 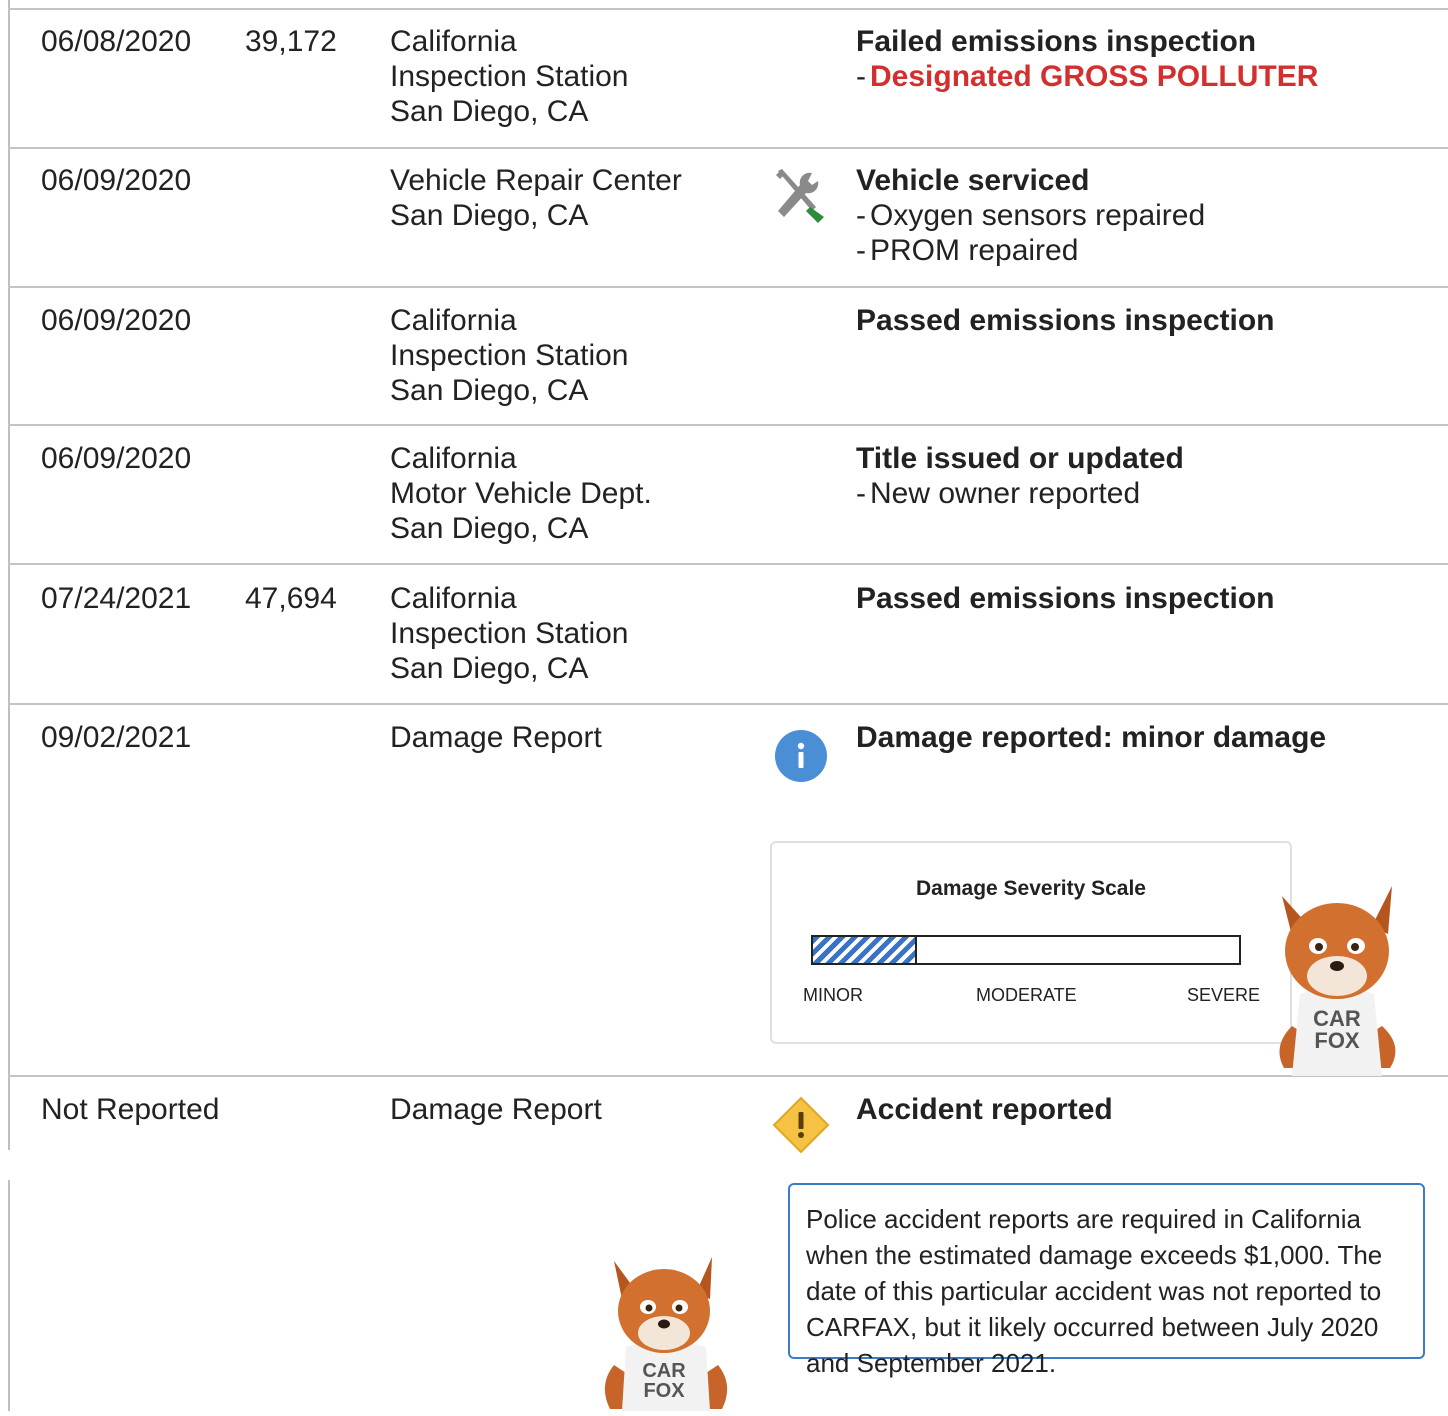 I want to click on event-title: Damage reported: minor damage, so click(x=1091, y=737).